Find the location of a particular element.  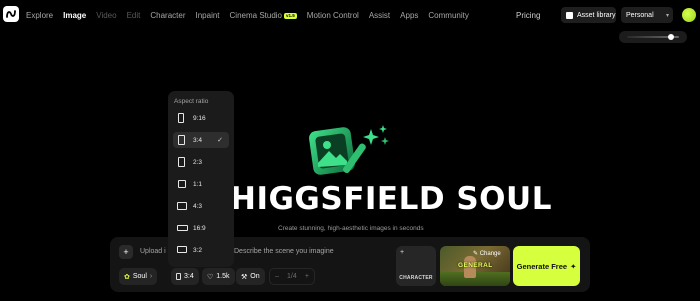

nav-cinema-studio: Cinema Studio v1.5 is located at coordinates (263, 15).